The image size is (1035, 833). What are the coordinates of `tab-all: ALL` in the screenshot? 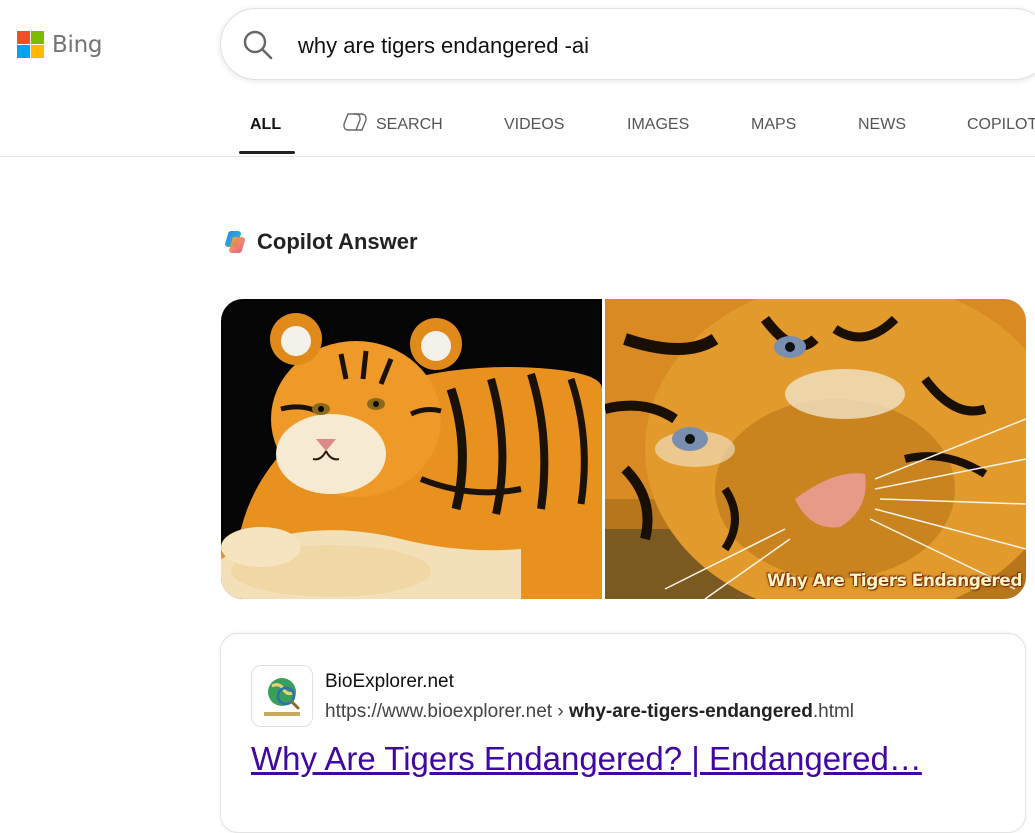 It's located at (265, 125).